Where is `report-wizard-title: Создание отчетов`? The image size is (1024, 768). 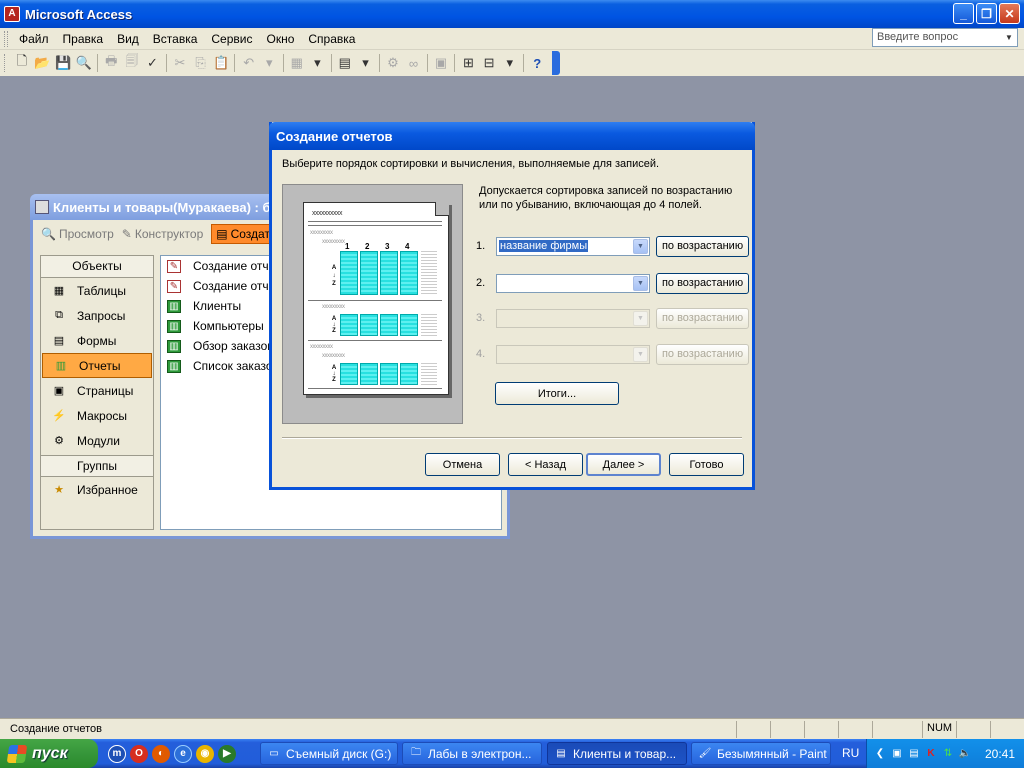
report-wizard-title: Создание отчетов is located at coordinates (334, 136).